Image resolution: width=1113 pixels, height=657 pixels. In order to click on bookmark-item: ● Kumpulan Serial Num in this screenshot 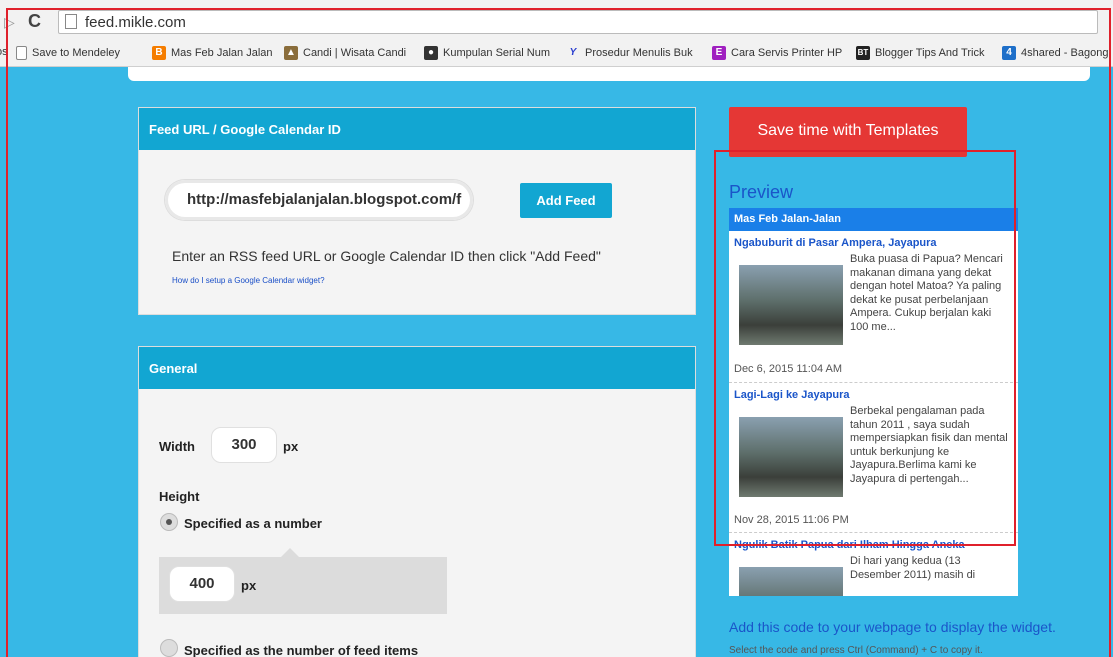, I will do `click(491, 53)`.